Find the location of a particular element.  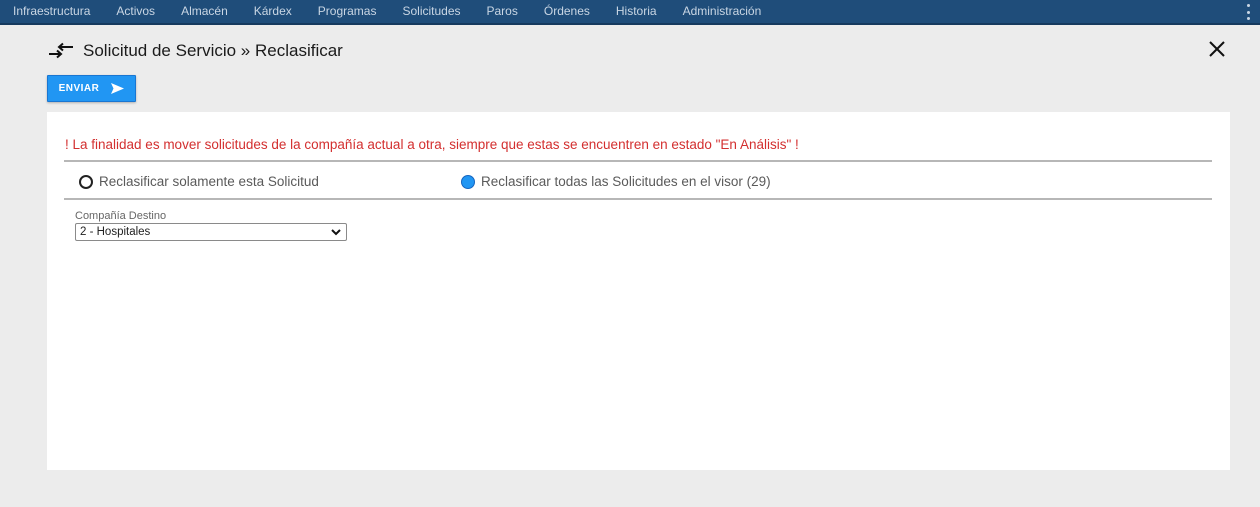

company-destination-value: 2 - Hospitales is located at coordinates (115, 232).